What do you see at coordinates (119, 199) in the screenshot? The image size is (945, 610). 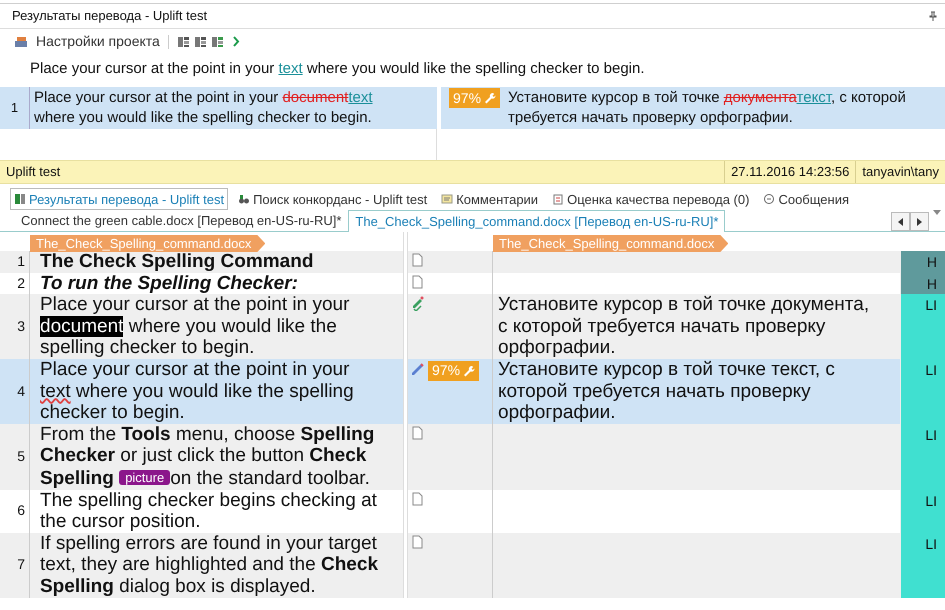 I see `panel-tab: Результаты перевода - Uplift test` at bounding box center [119, 199].